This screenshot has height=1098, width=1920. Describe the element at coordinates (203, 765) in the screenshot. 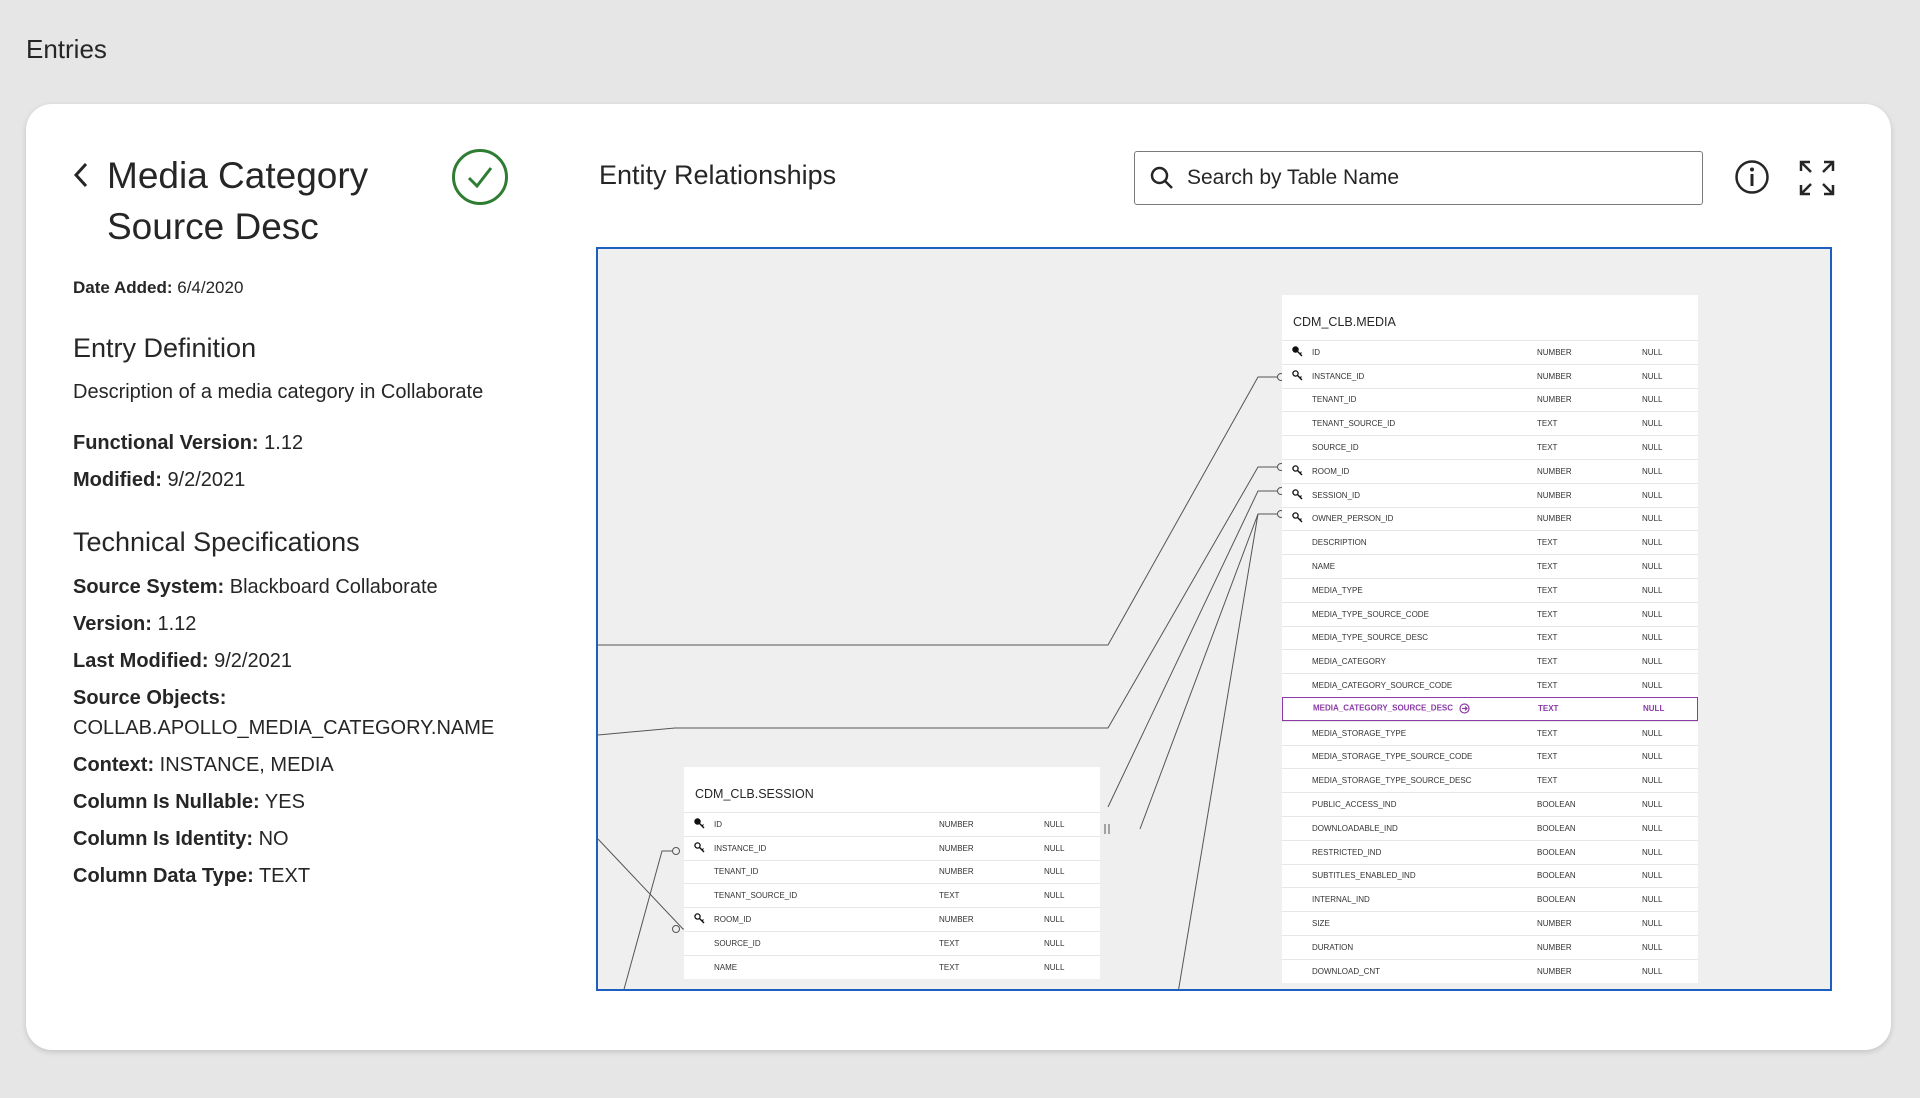

I see `context: Context: INSTANCE, MEDIA` at that location.